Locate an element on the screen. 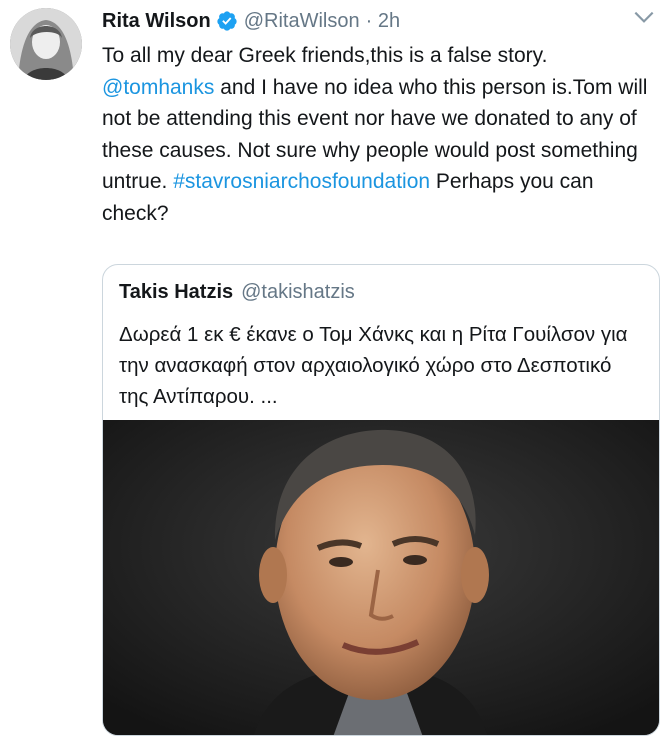 This screenshot has height=736, width=663. verified-badge-icon is located at coordinates (227, 21).